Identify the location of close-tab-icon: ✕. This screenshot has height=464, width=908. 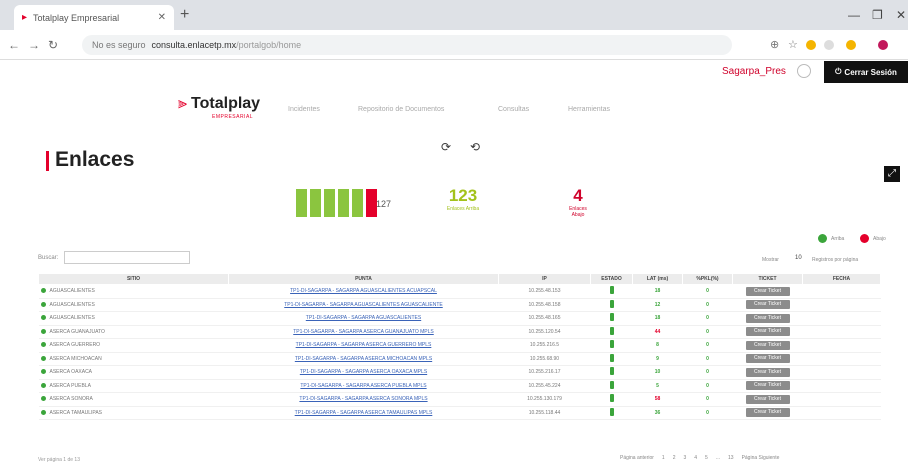
(162, 17).